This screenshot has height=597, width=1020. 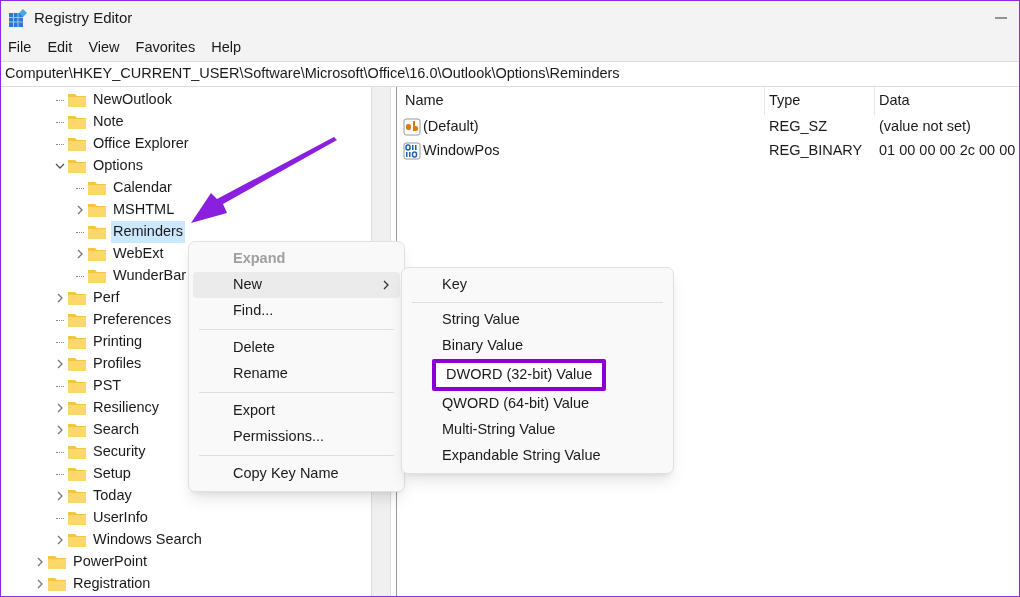 I want to click on tree-item: Security, so click(x=119, y=452).